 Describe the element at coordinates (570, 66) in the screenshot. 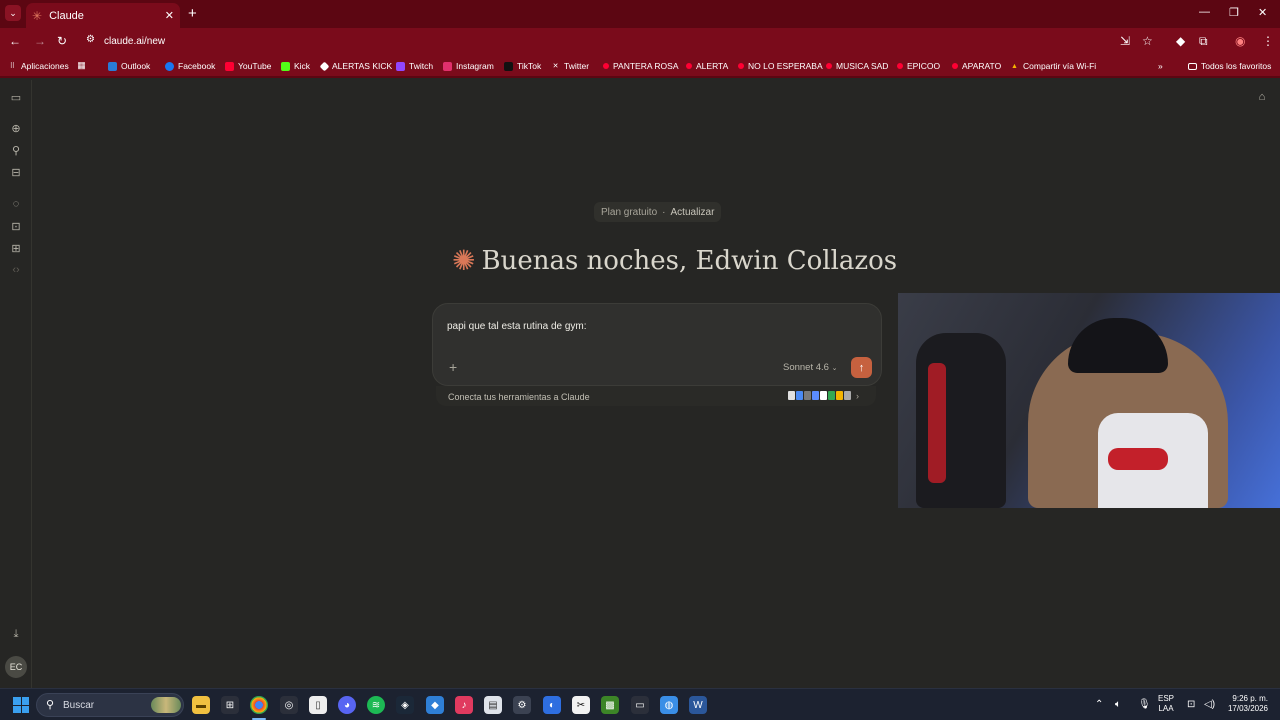

I see `bookmark-twitter: ✕ Twitter` at that location.